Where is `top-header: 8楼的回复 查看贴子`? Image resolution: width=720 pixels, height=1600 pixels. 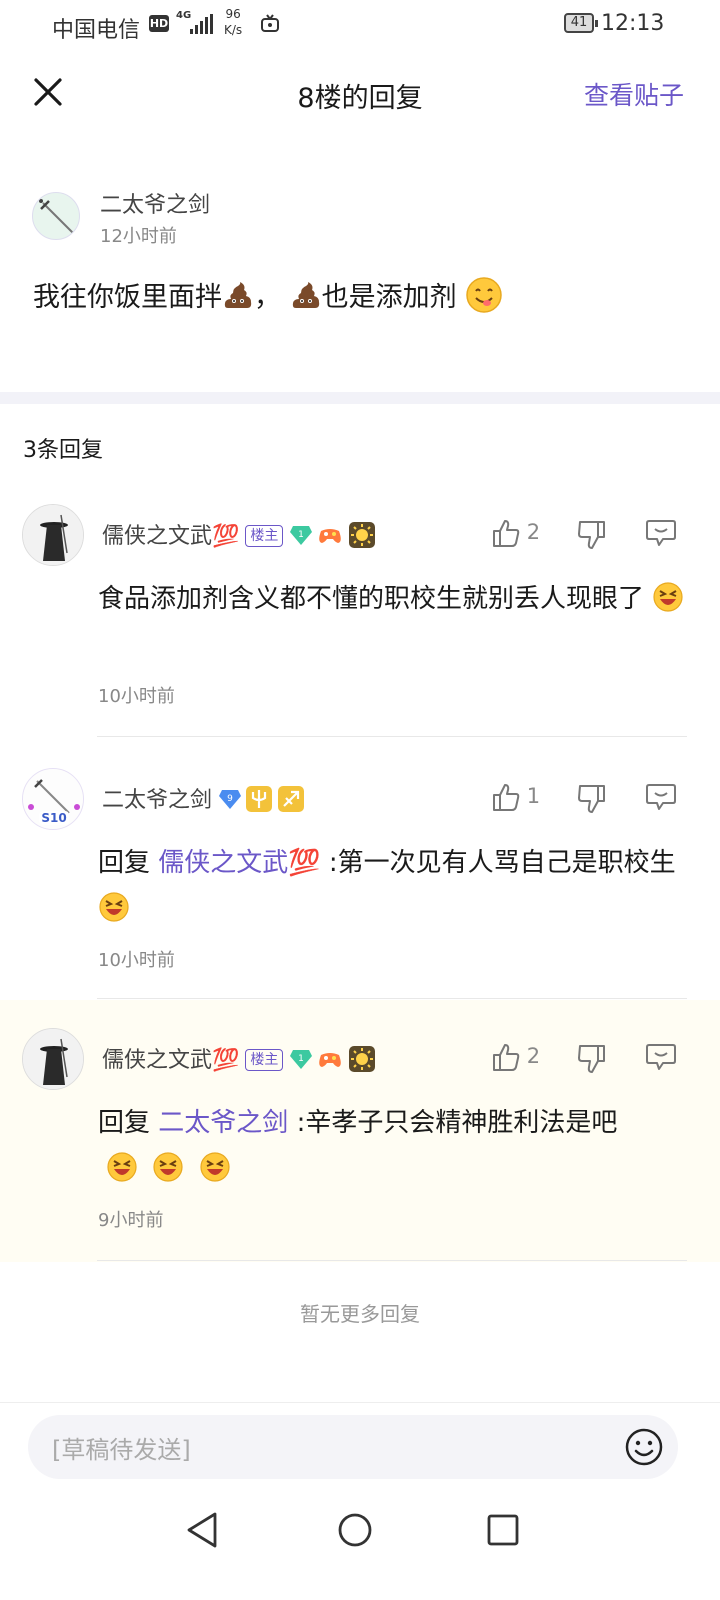
top-header: 8楼的回复 查看贴子 is located at coordinates (360, 92).